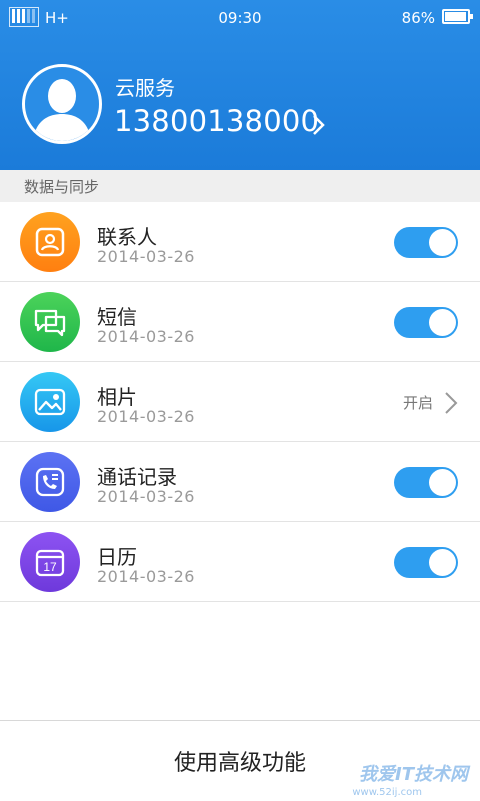  I want to click on avatar, so click(62, 104).